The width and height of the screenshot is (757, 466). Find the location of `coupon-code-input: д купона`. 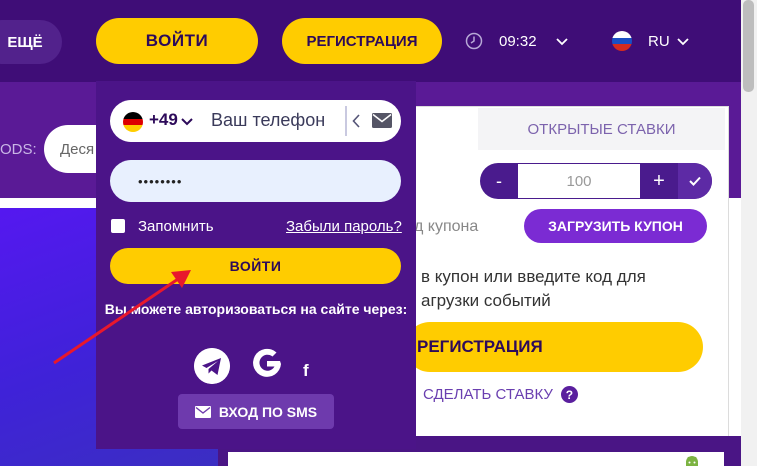

coupon-code-input: д купона is located at coordinates (446, 227).